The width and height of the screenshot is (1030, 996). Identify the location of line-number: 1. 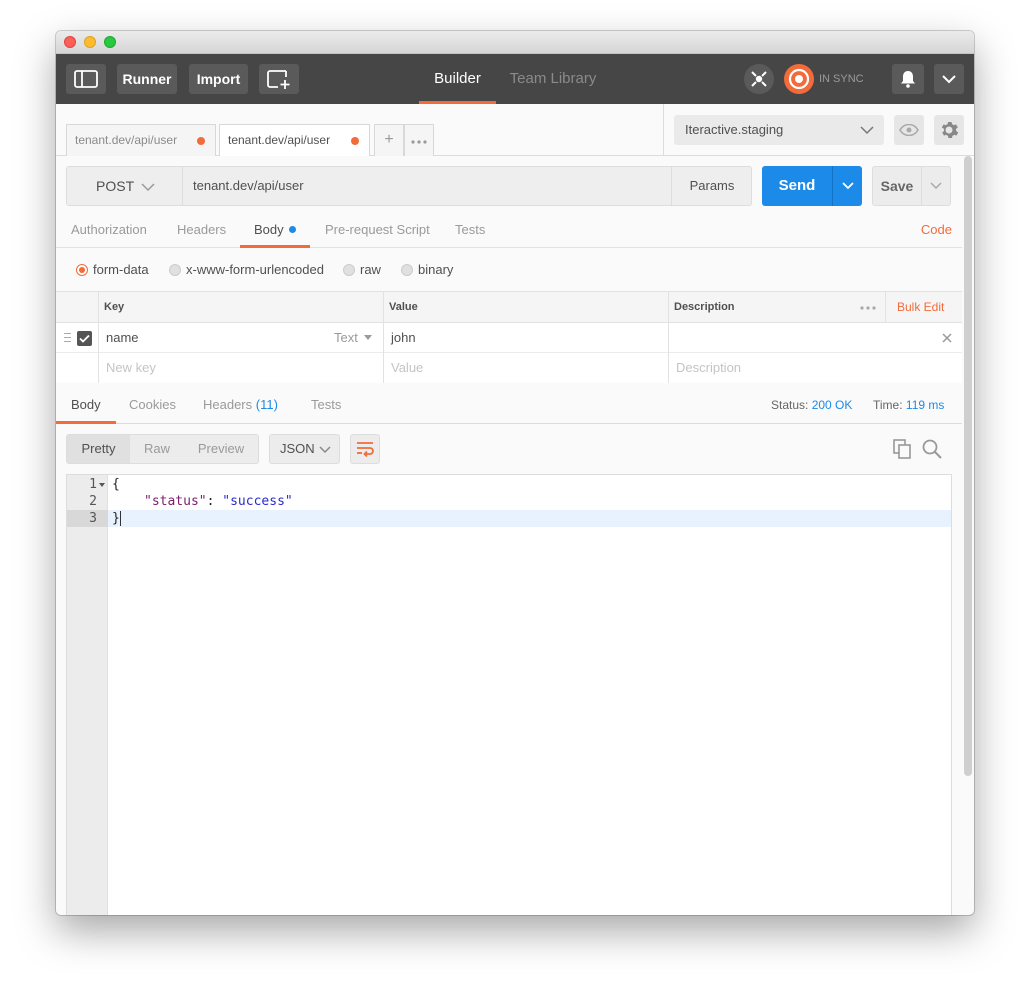
(93, 484).